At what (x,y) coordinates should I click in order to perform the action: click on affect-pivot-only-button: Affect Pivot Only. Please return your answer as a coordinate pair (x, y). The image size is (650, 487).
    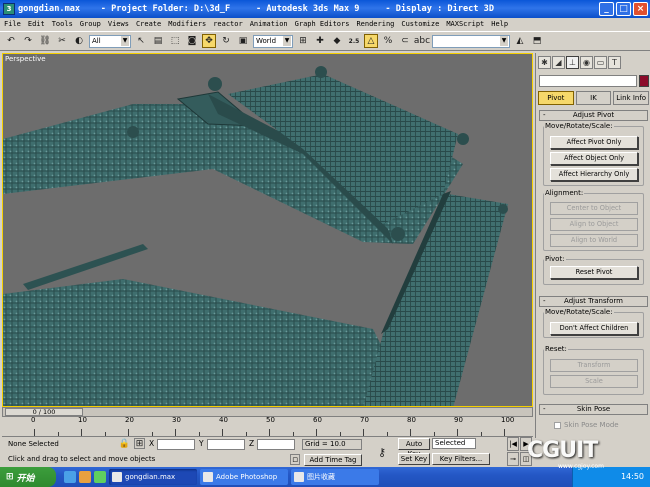
    Looking at the image, I should click on (594, 142).